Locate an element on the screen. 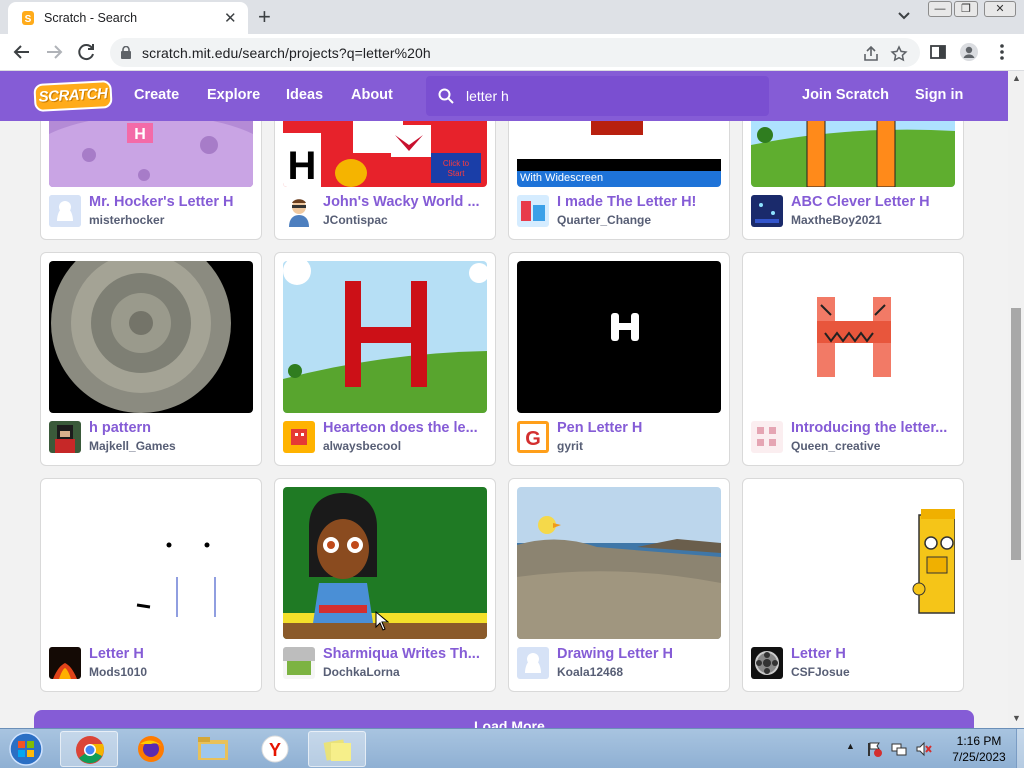 The height and width of the screenshot is (768, 1024). nav-explore: Explore is located at coordinates (233, 95).